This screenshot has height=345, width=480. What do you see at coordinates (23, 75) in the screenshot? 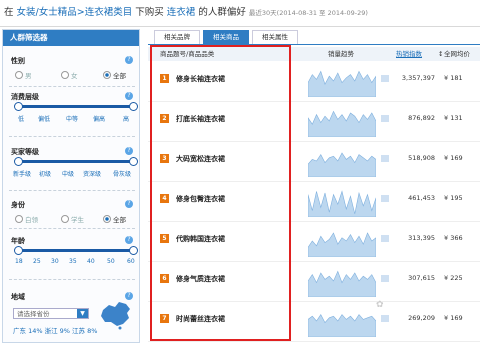
I see `gender-option-male: 男` at bounding box center [23, 75].